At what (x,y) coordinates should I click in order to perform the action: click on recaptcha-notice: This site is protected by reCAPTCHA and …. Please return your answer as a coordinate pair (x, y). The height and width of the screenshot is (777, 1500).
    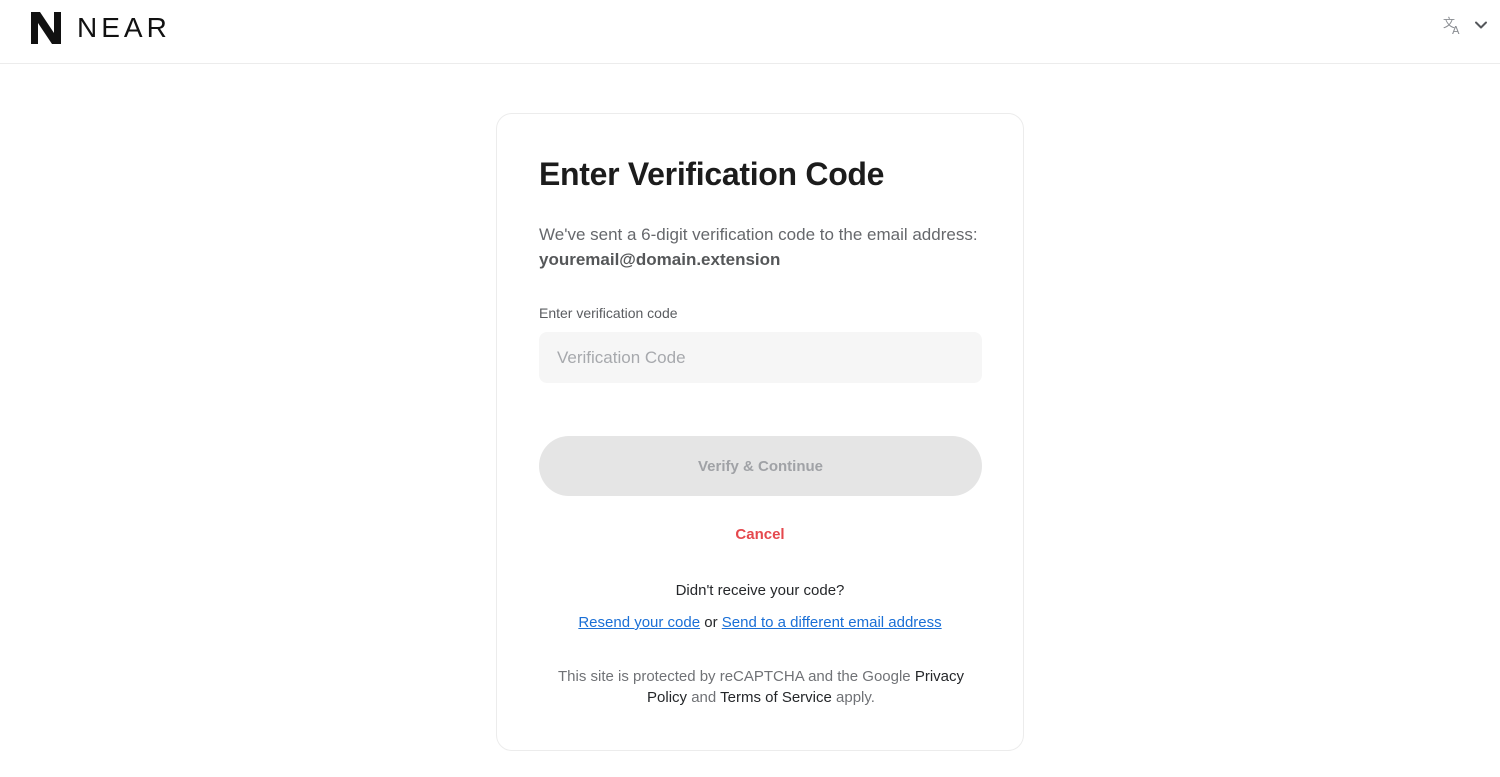
    Looking at the image, I should click on (761, 687).